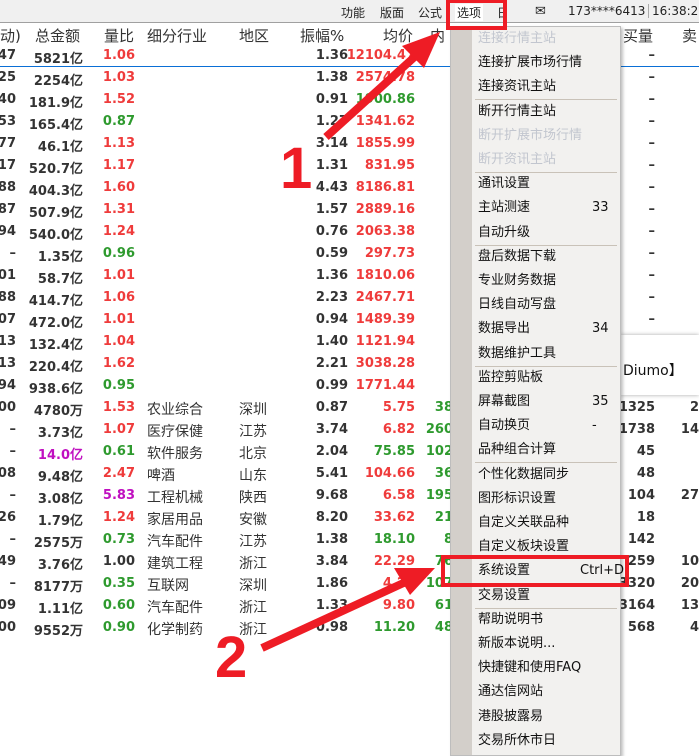 This screenshot has height=756, width=699. What do you see at coordinates (638, 35) in the screenshot?
I see `col-header-buy-volume: 买量` at bounding box center [638, 35].